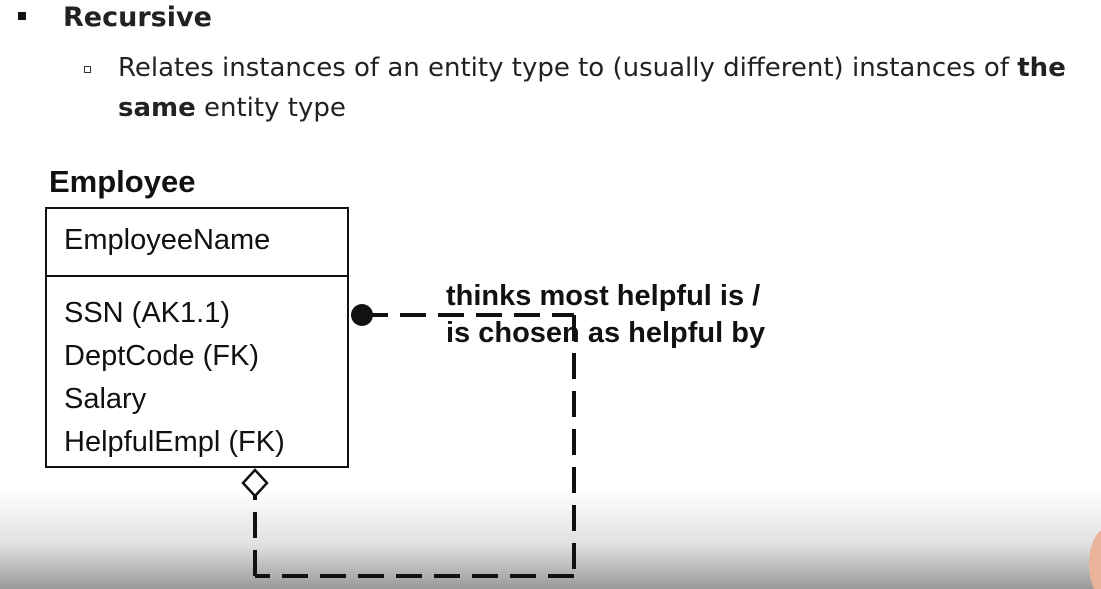 This screenshot has width=1101, height=589. I want to click on attribute-item: HelpfulEmpl (FK), so click(174, 442).